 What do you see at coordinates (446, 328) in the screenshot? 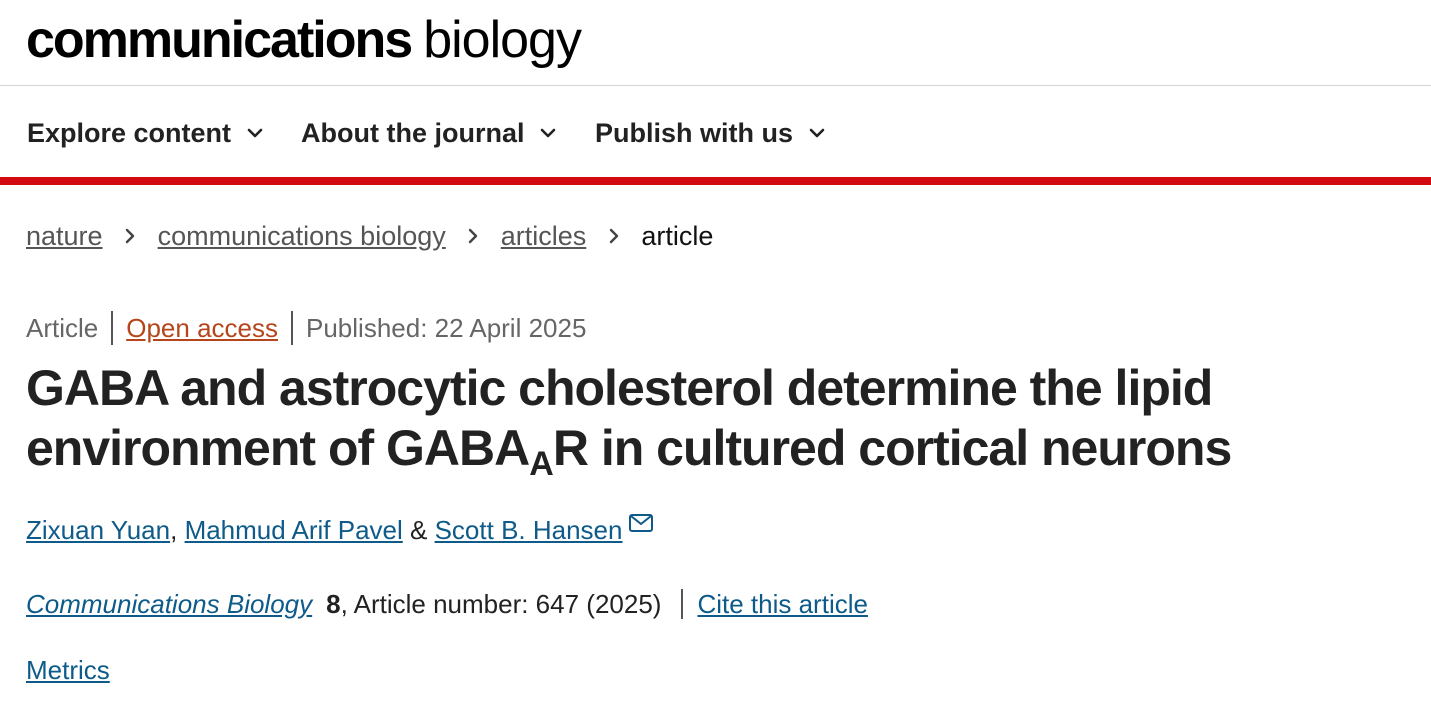
I see `published-date: Published: 22 April 2025` at bounding box center [446, 328].